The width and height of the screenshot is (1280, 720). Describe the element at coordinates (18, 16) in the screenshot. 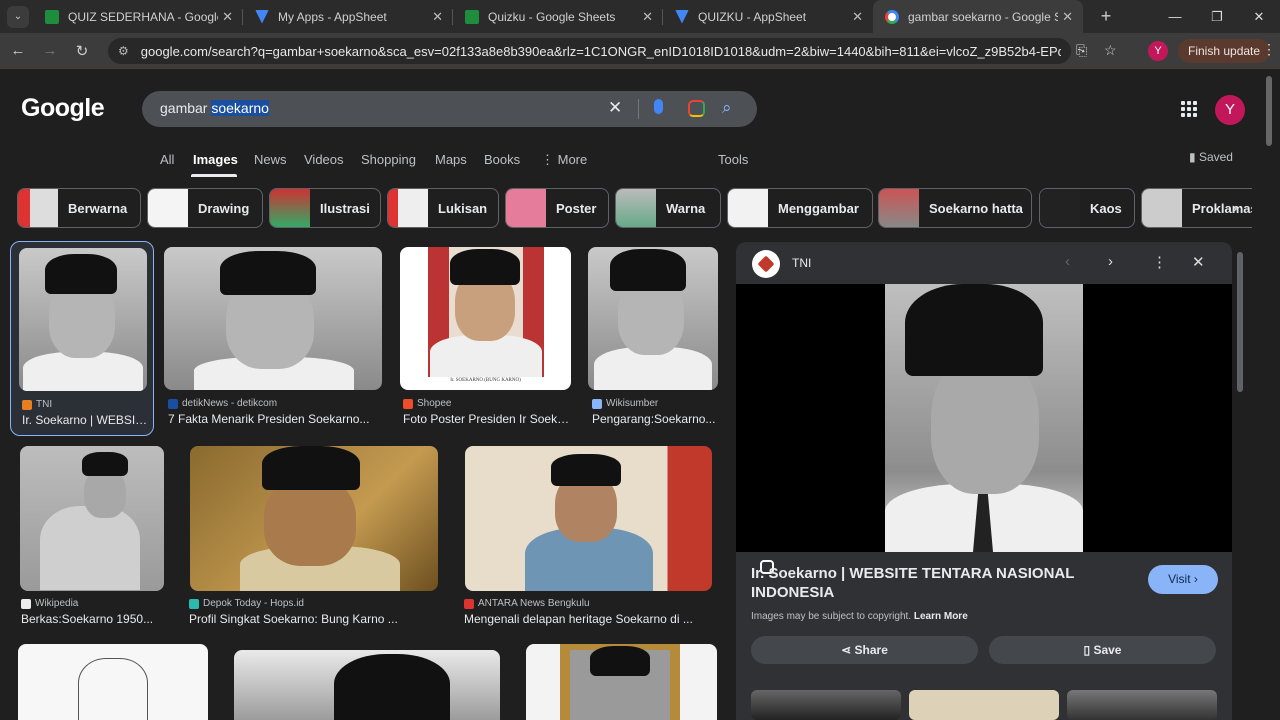

I see `tab-search-button: ⌄` at that location.